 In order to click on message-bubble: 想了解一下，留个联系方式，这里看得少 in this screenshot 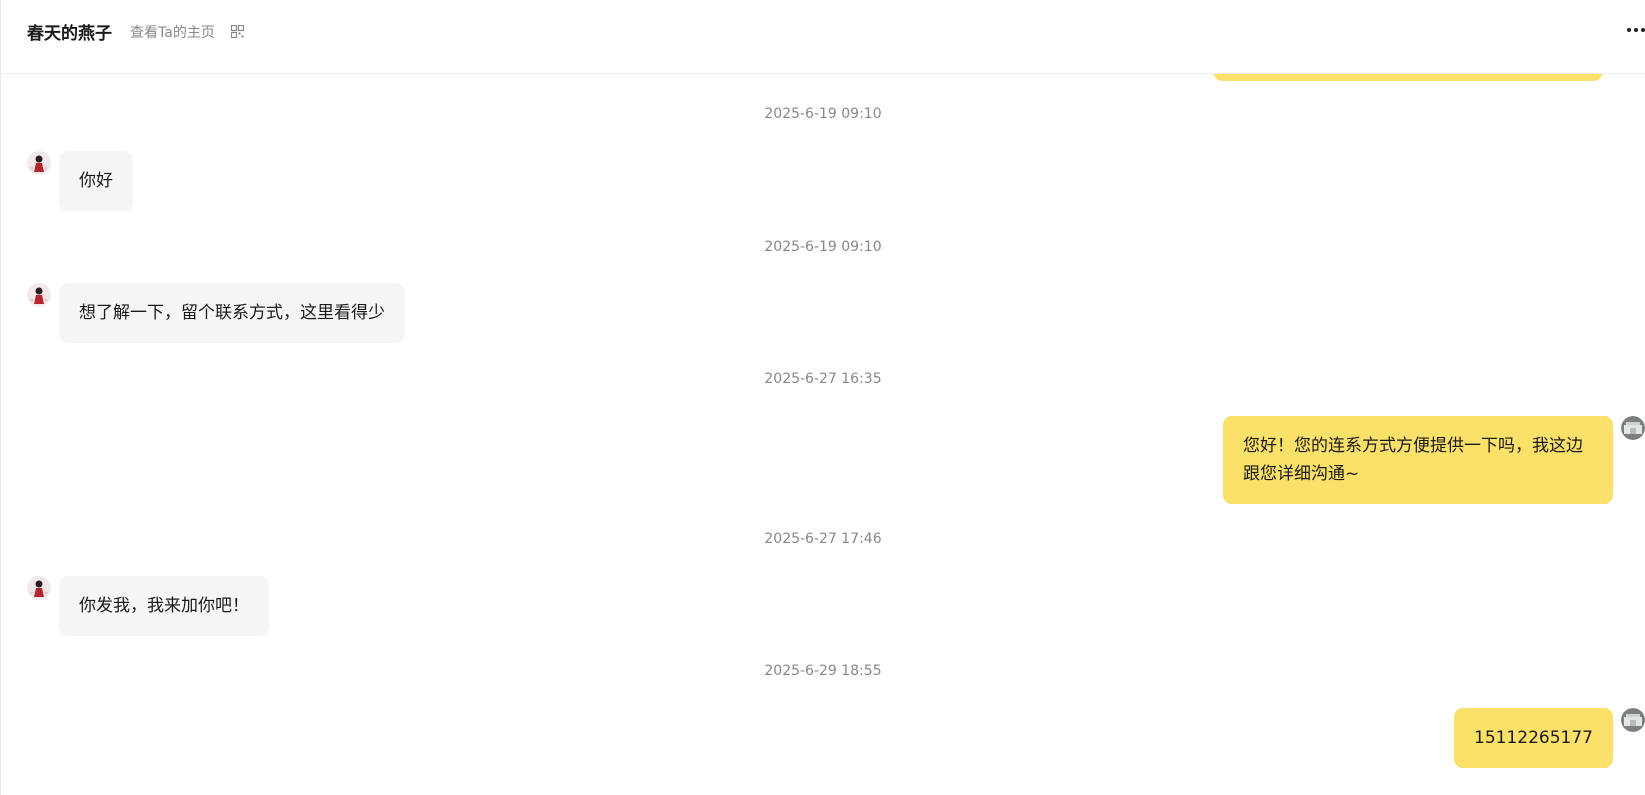, I will do `click(232, 313)`.